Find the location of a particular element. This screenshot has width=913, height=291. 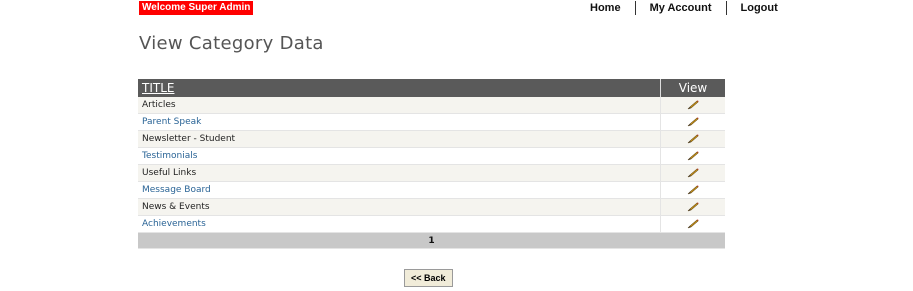

table-row: Useful Links is located at coordinates (431, 173).